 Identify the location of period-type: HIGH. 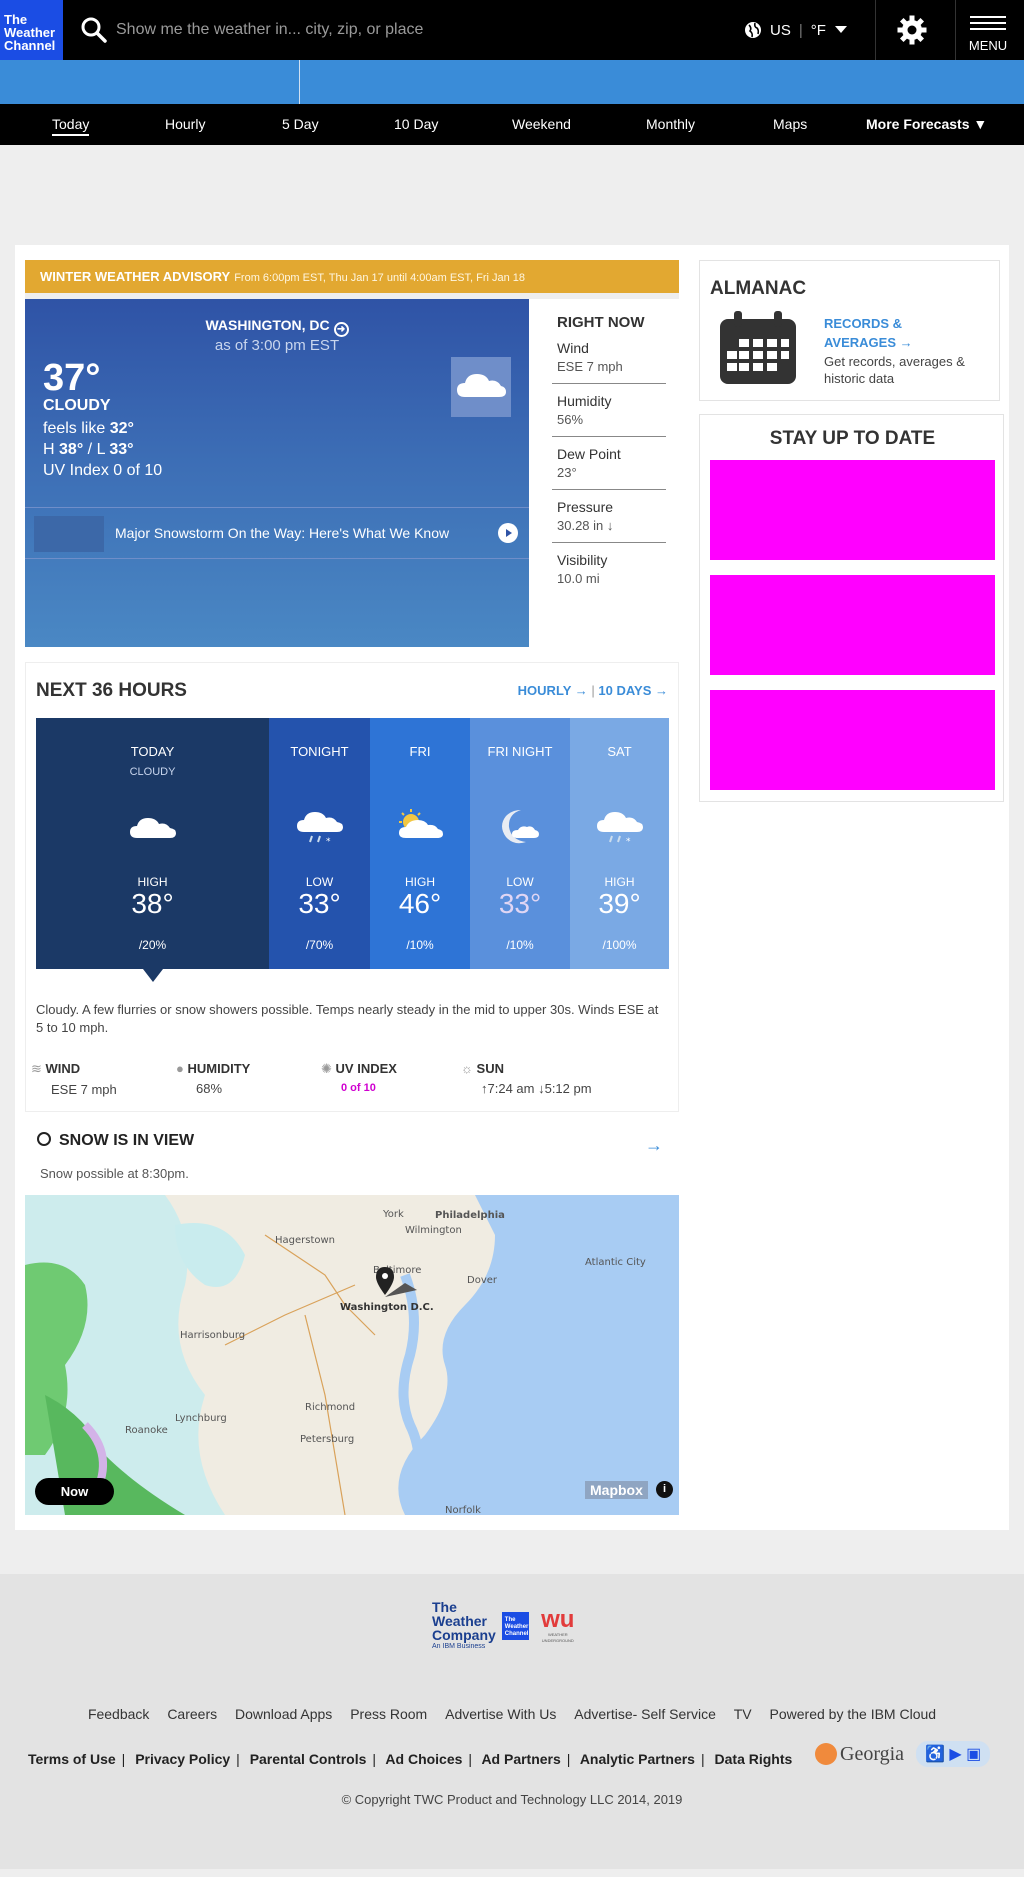
(420, 882).